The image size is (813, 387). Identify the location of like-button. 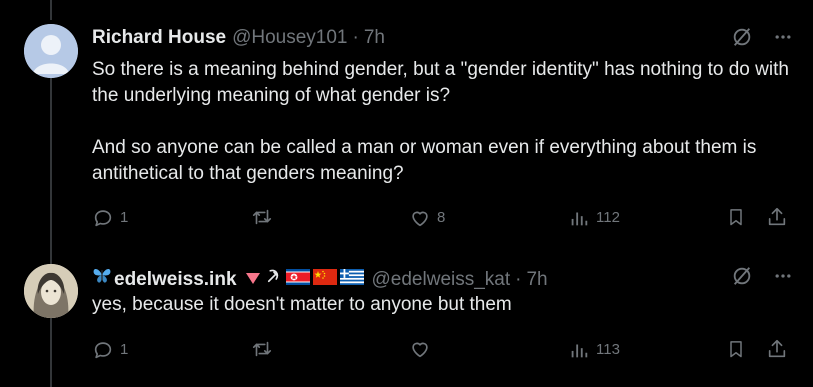
(423, 349).